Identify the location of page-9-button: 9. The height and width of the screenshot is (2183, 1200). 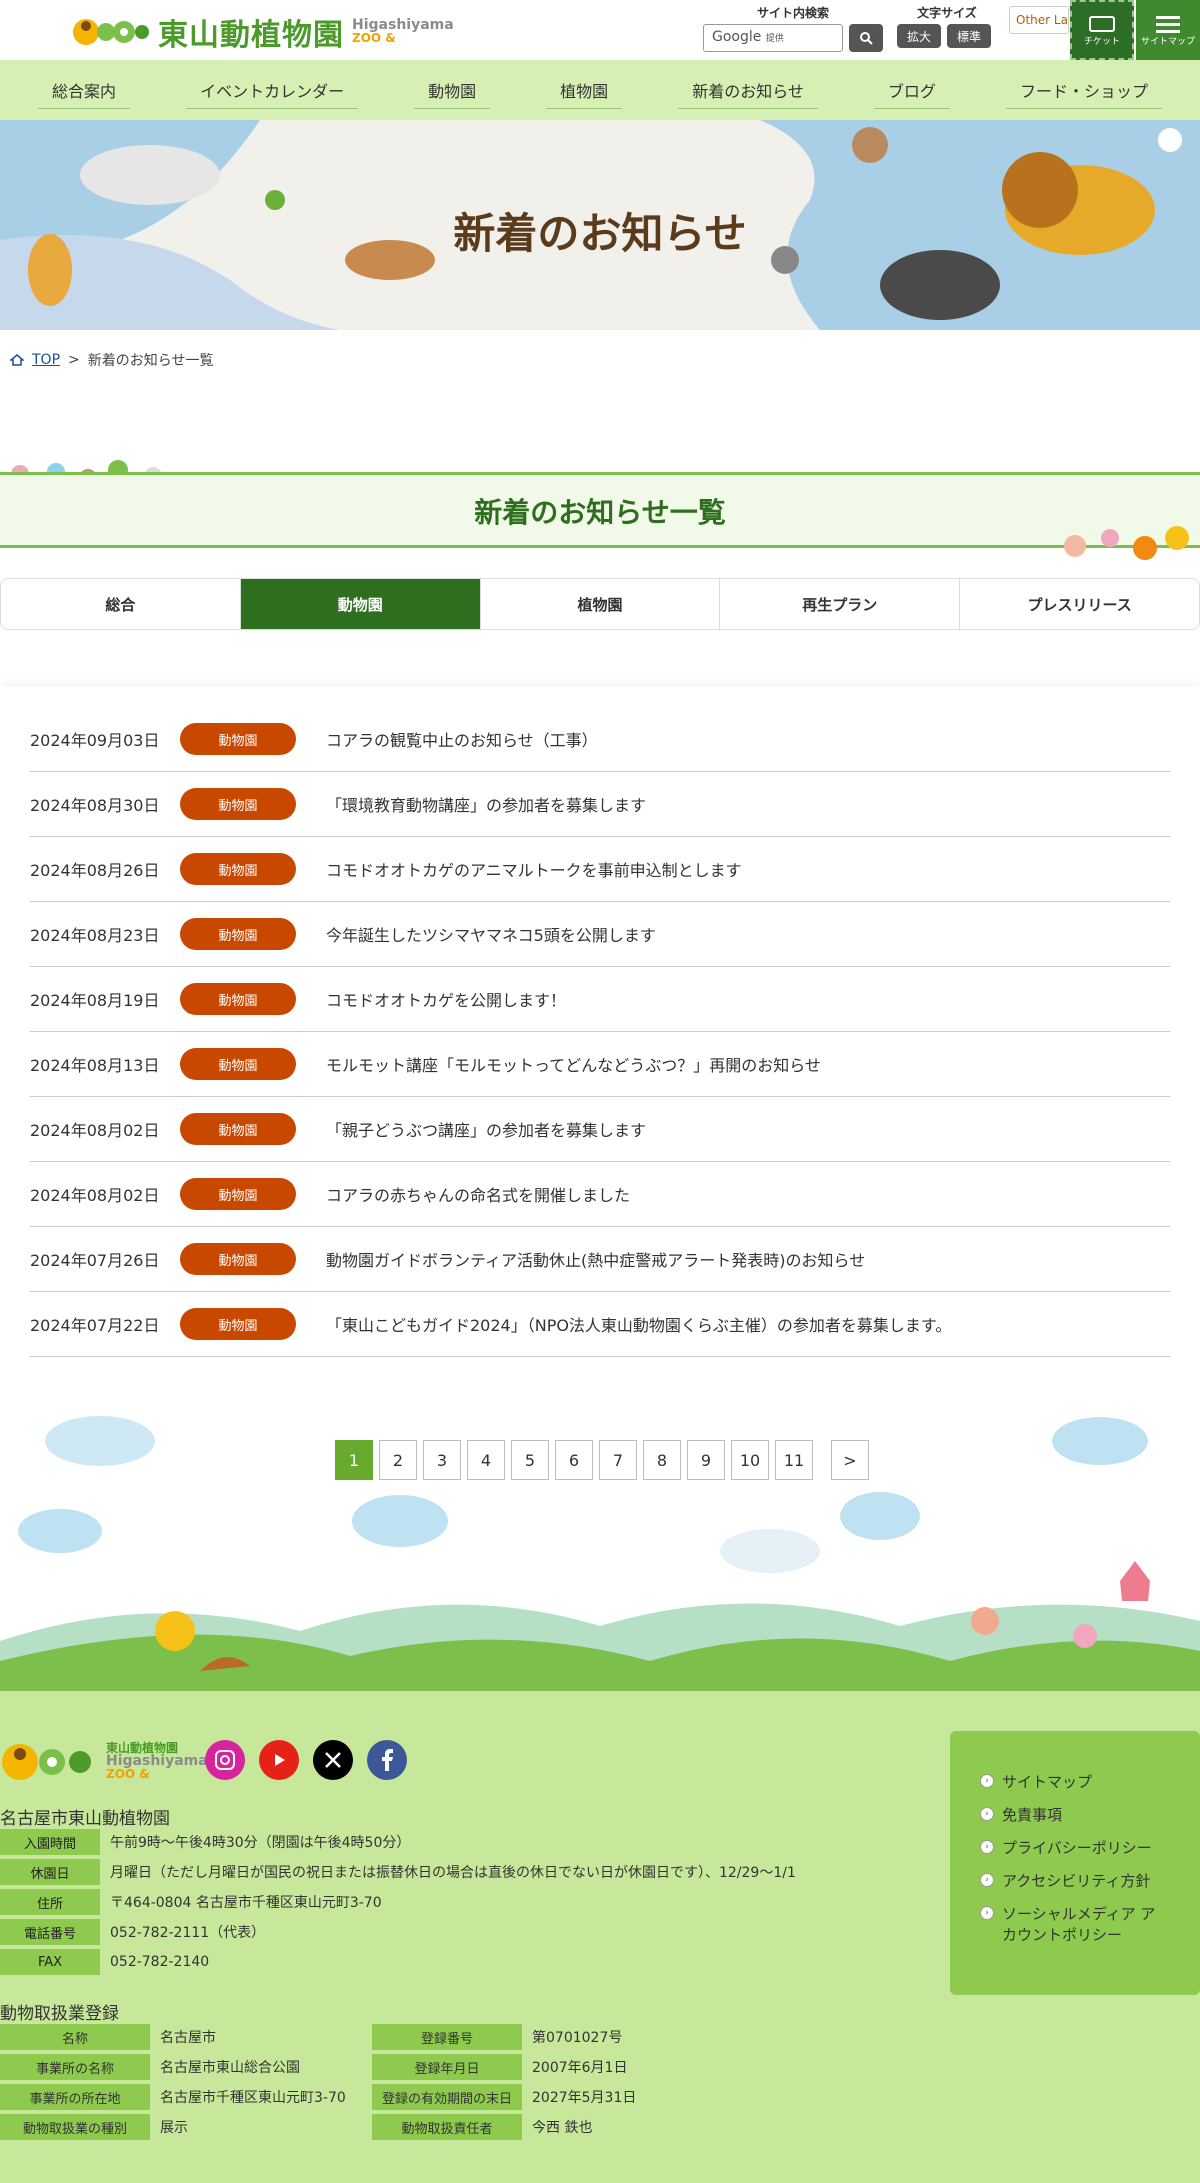
(706, 1460).